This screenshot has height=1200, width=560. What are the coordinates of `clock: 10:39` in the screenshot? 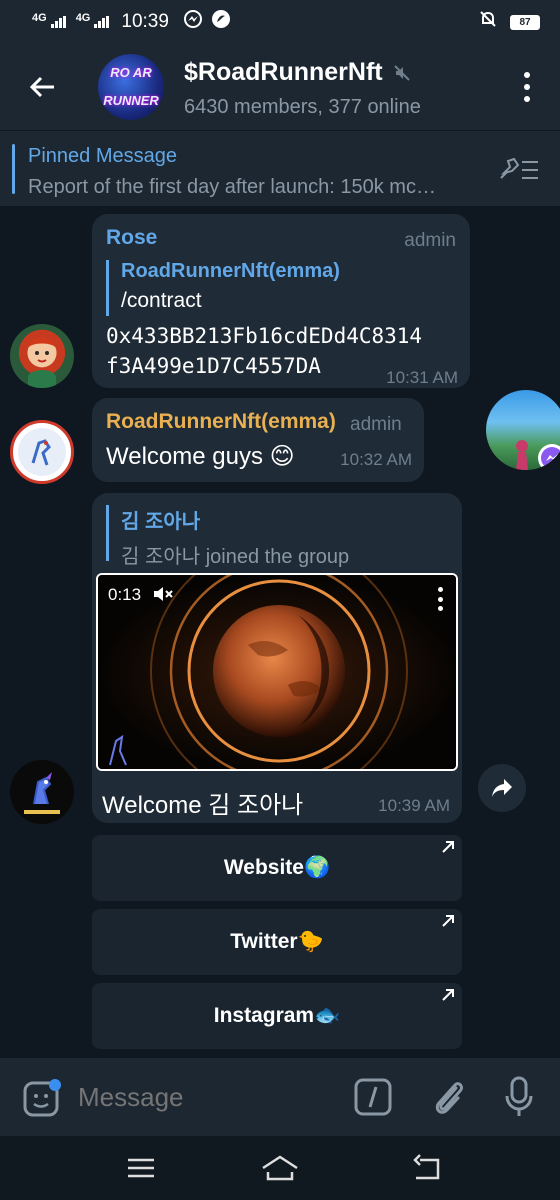 It's located at (145, 21).